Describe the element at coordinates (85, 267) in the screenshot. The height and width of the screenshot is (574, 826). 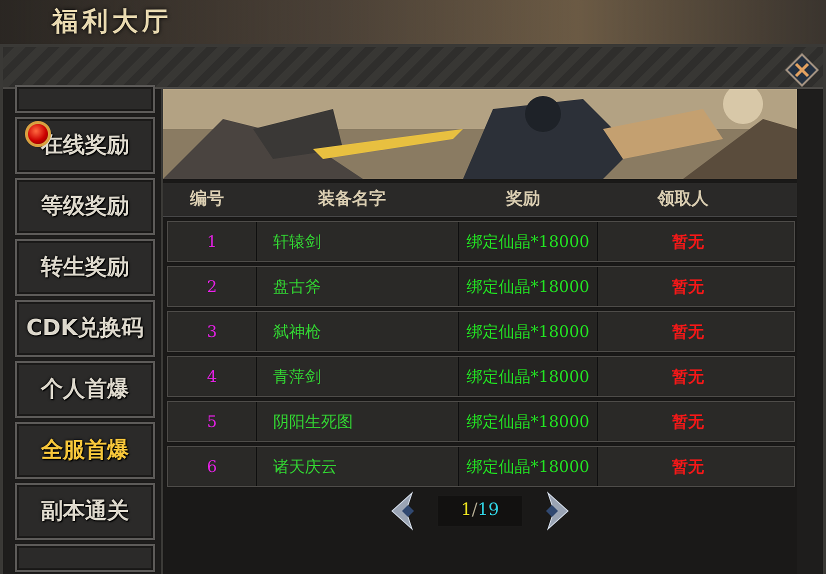
I see `menu-button: 转生奖励` at that location.